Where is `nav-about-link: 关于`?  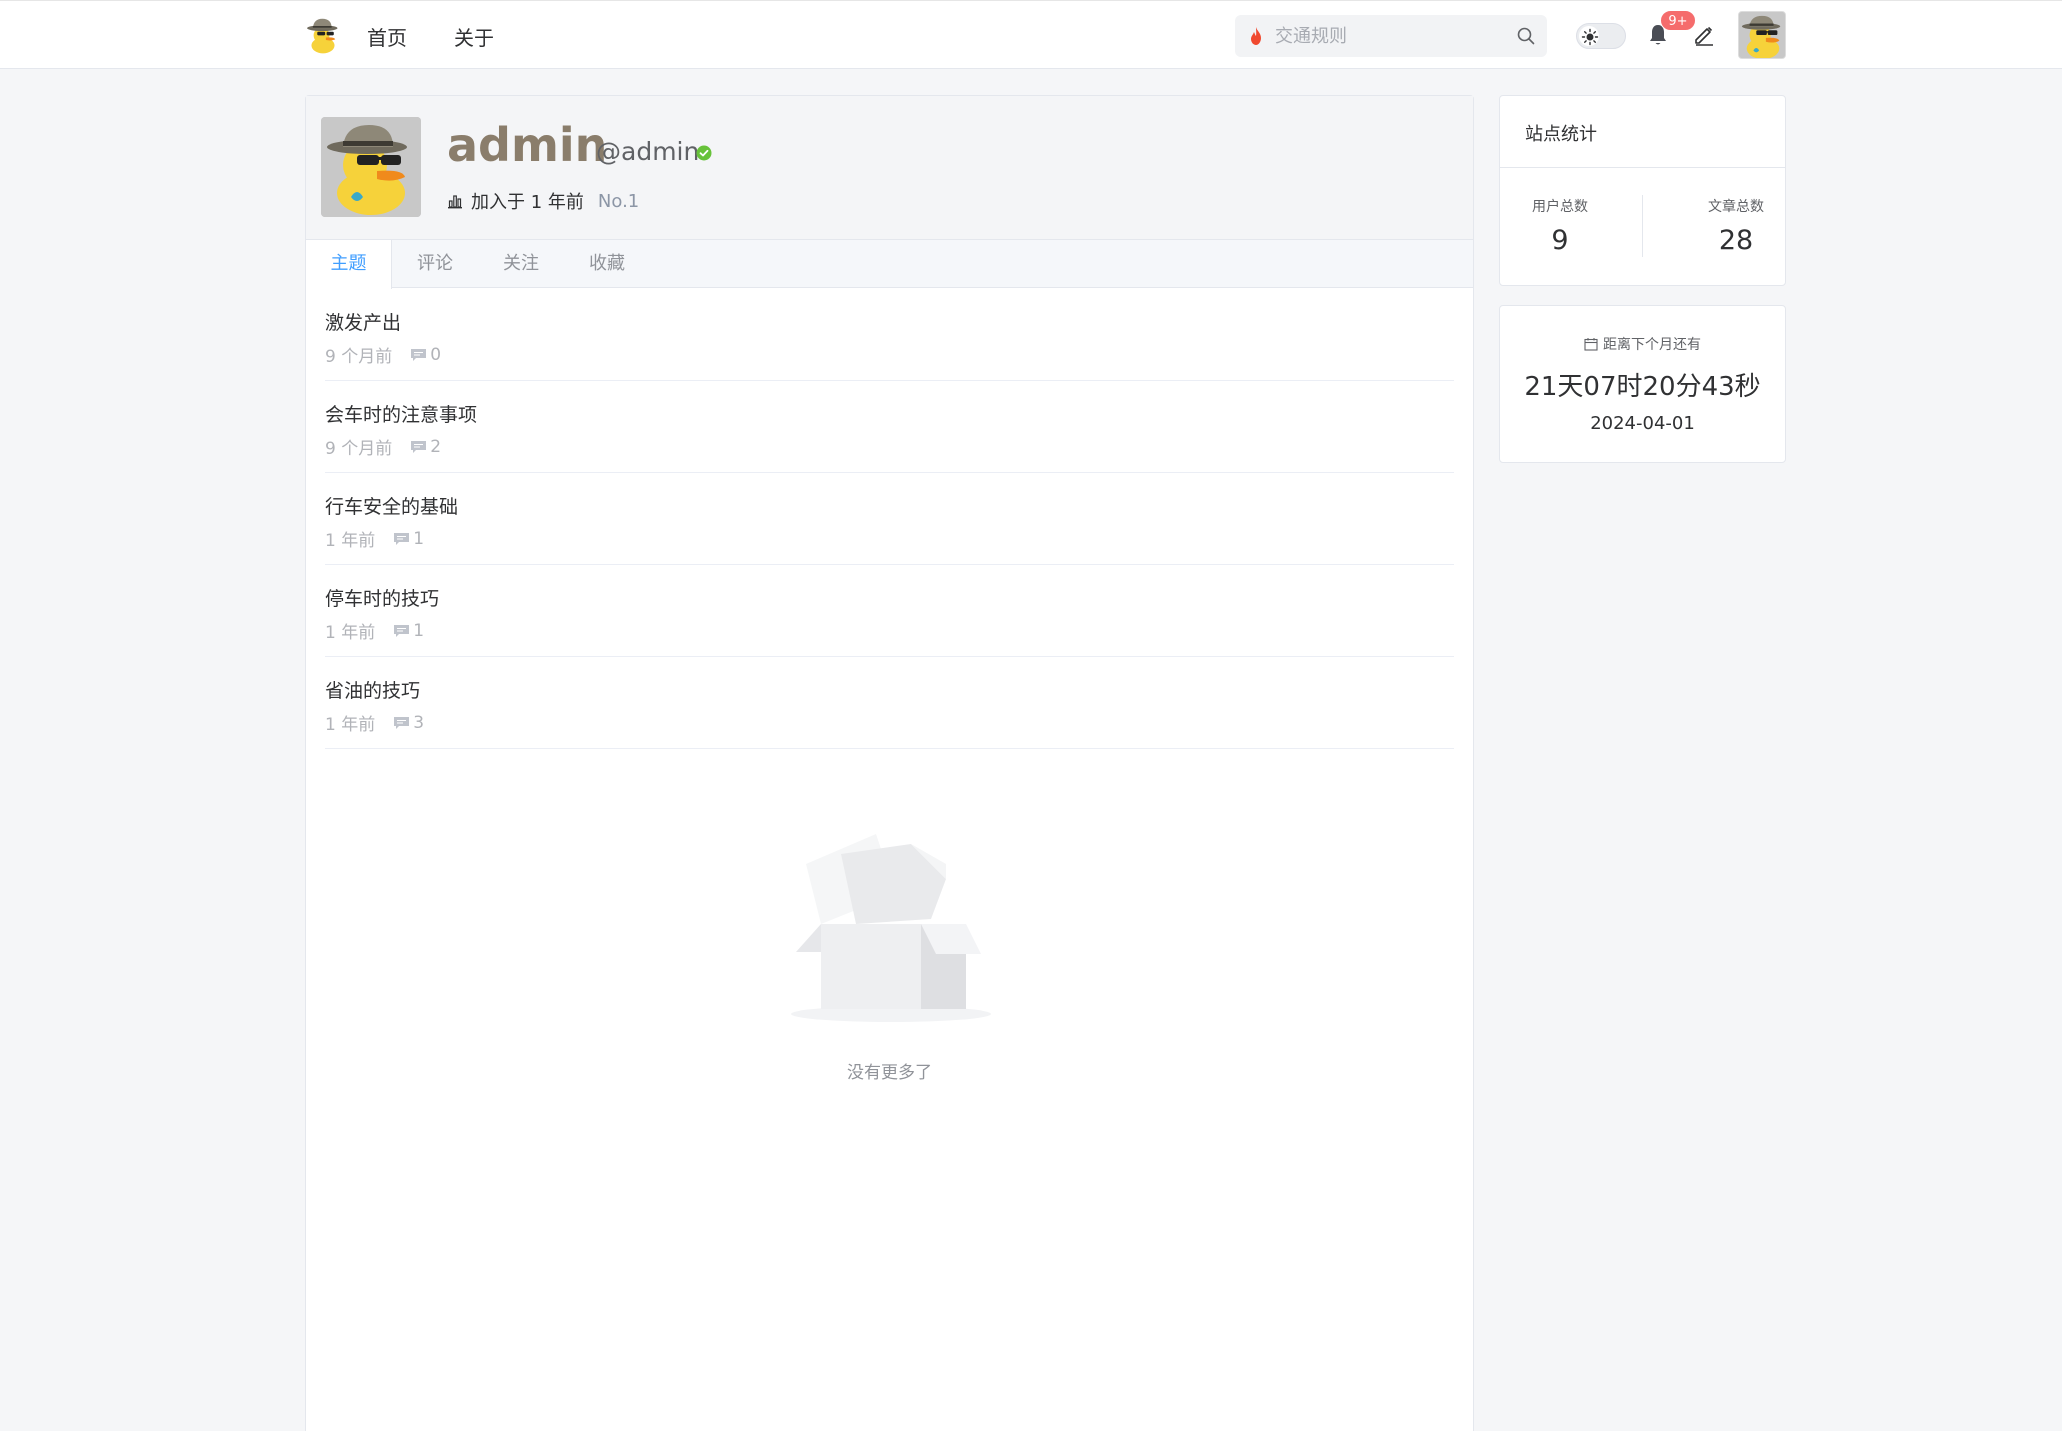 nav-about-link: 关于 is located at coordinates (474, 36).